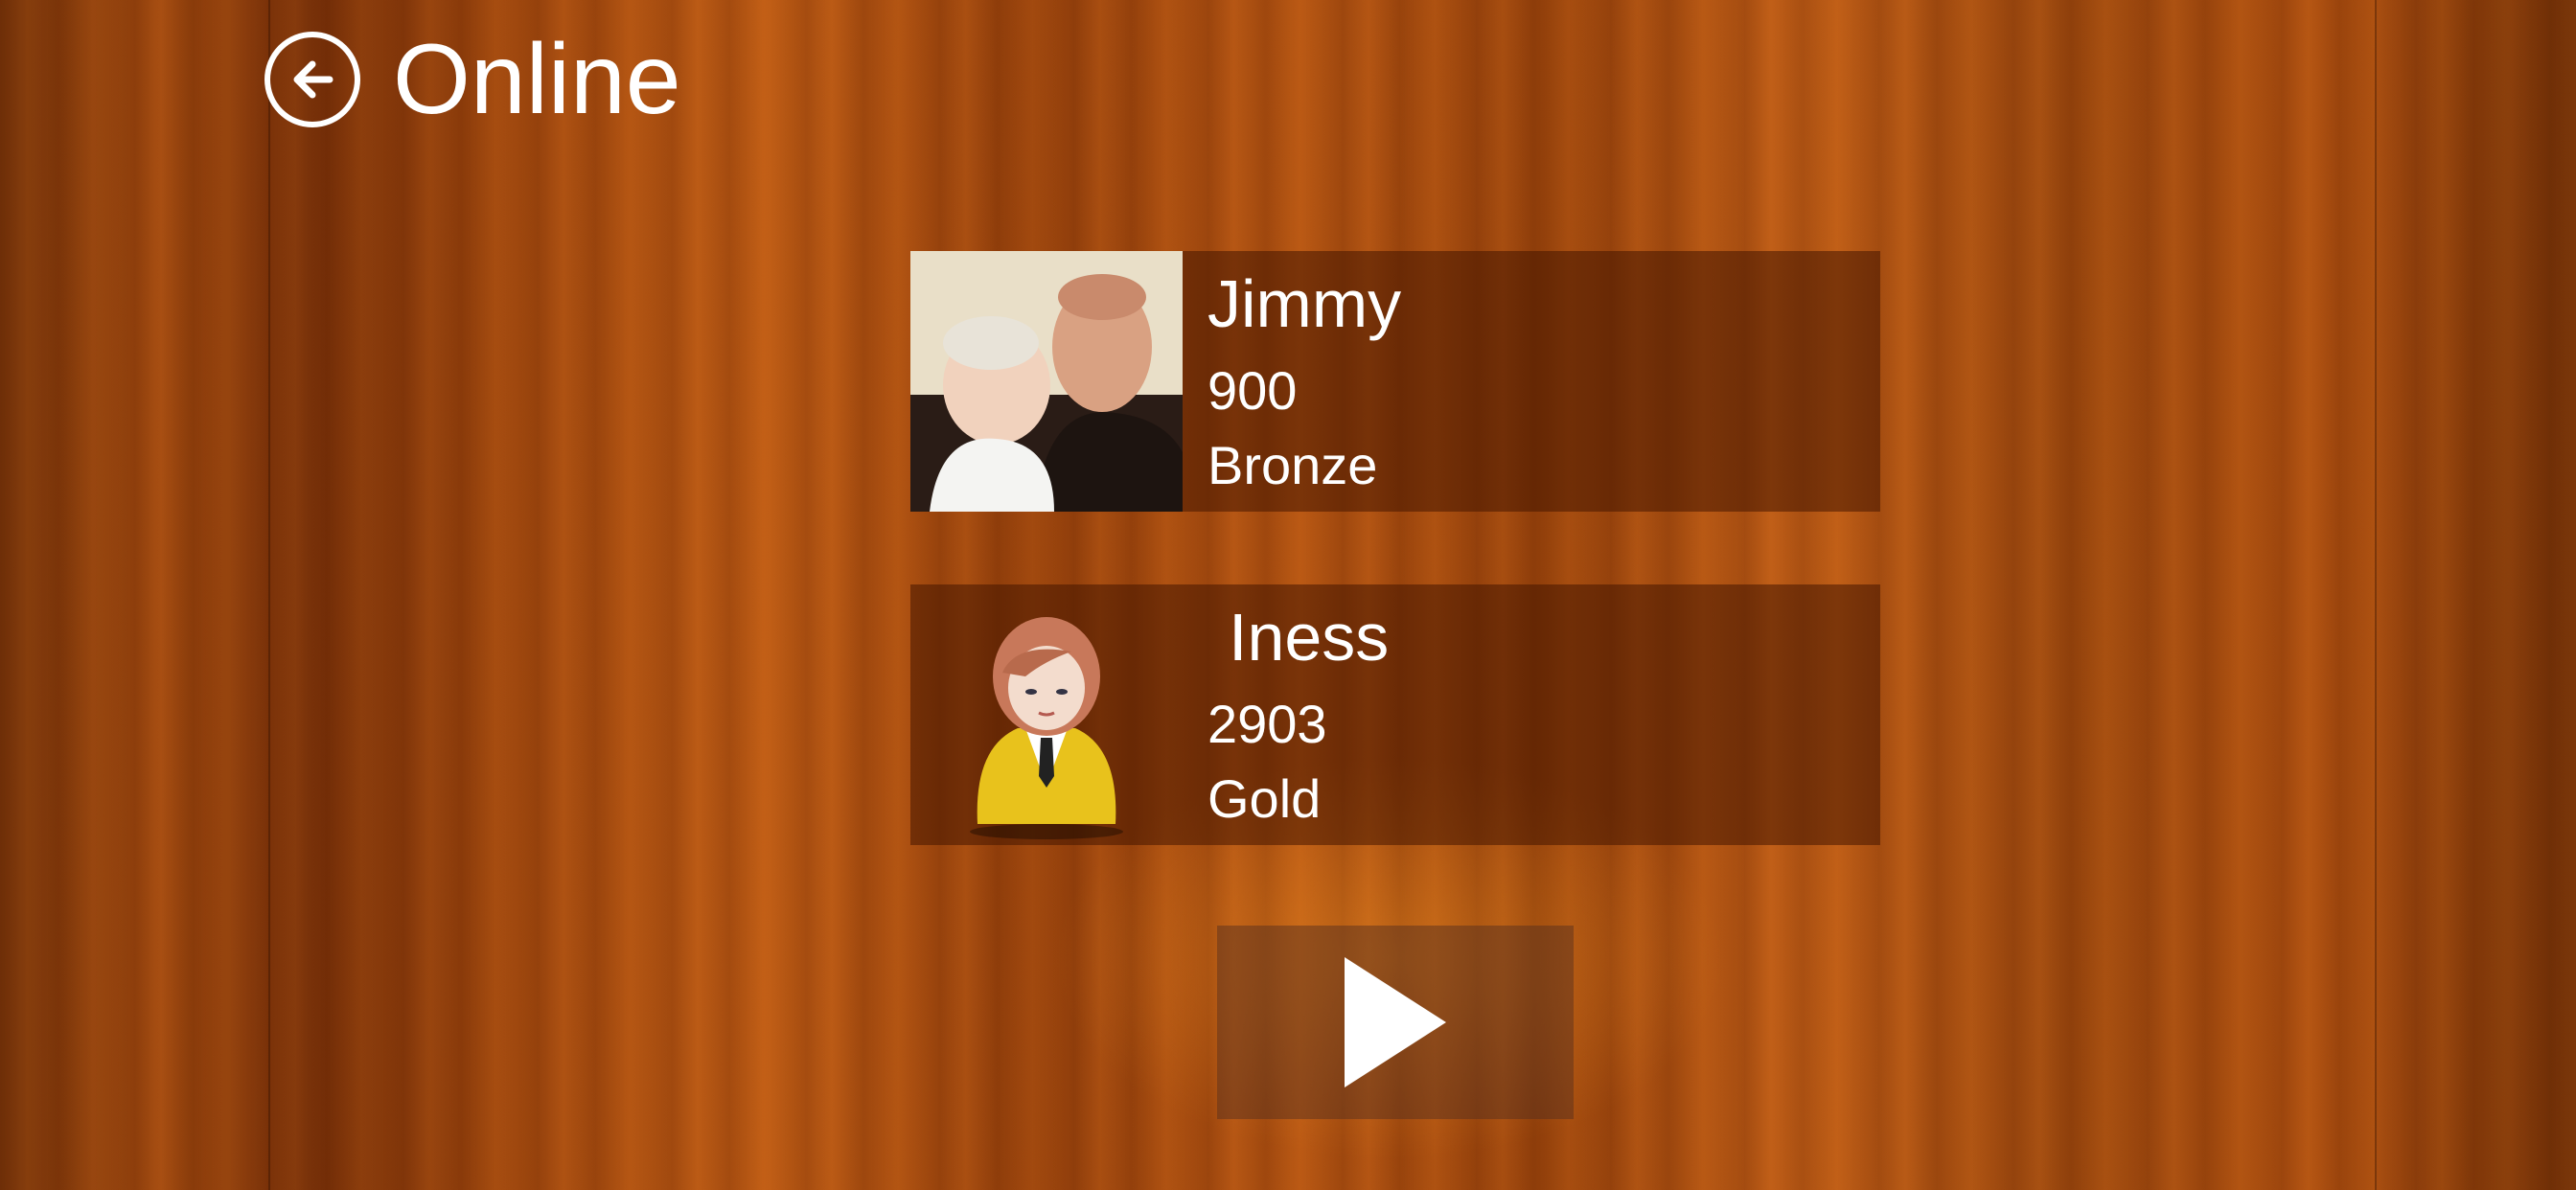 The height and width of the screenshot is (1190, 2576). I want to click on wood-panel-left, so click(135, 595).